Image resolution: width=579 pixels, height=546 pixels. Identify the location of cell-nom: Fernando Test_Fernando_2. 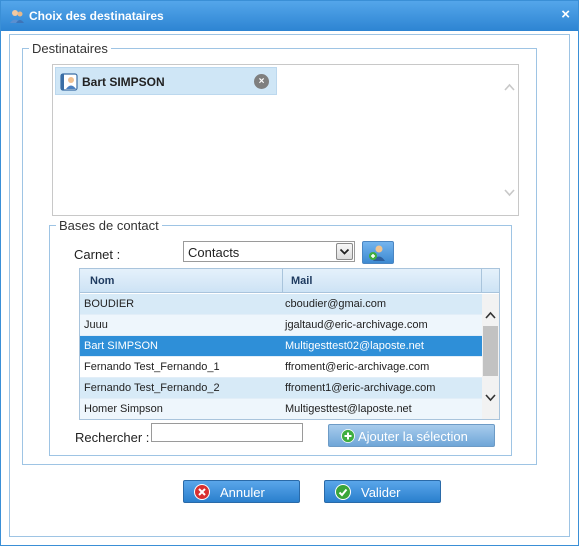
(152, 388).